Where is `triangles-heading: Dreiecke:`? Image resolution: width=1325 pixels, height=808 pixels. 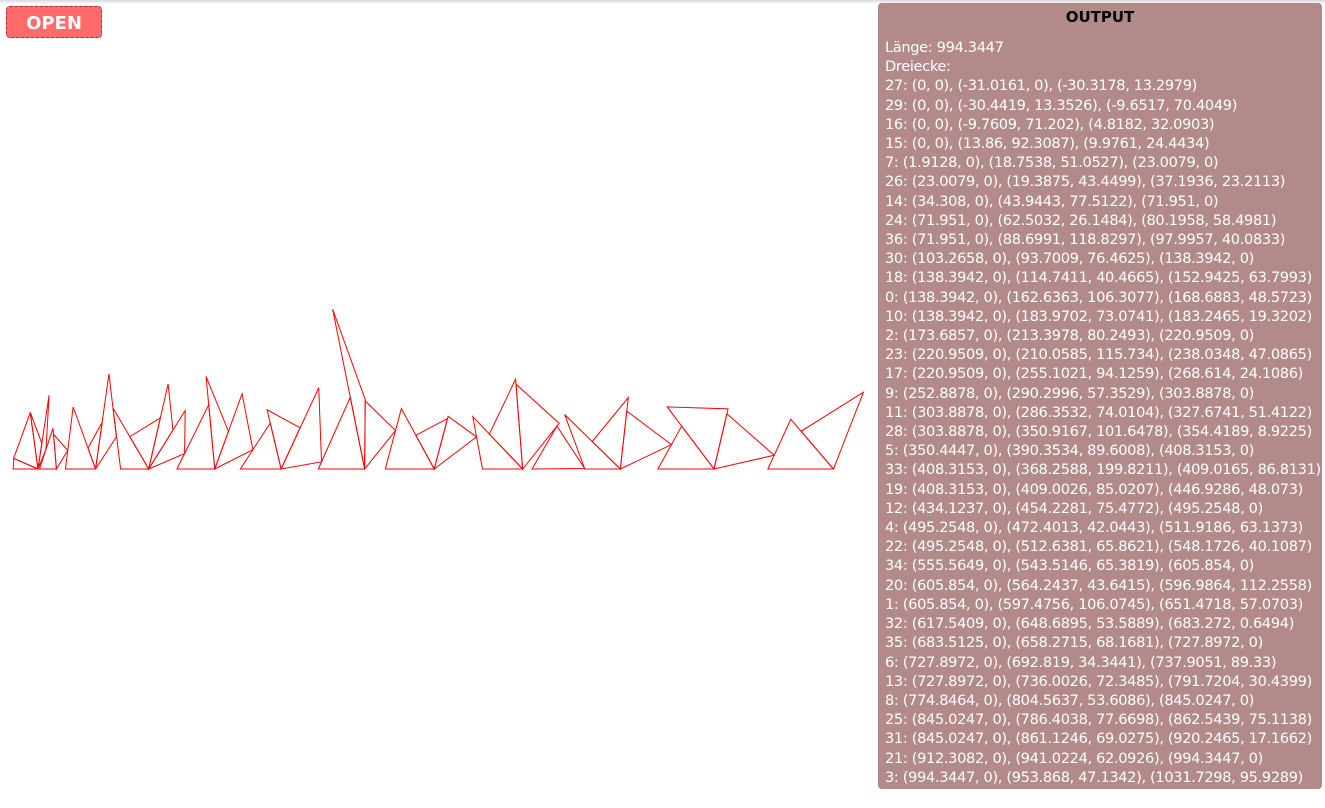 triangles-heading: Dreiecke: is located at coordinates (918, 67).